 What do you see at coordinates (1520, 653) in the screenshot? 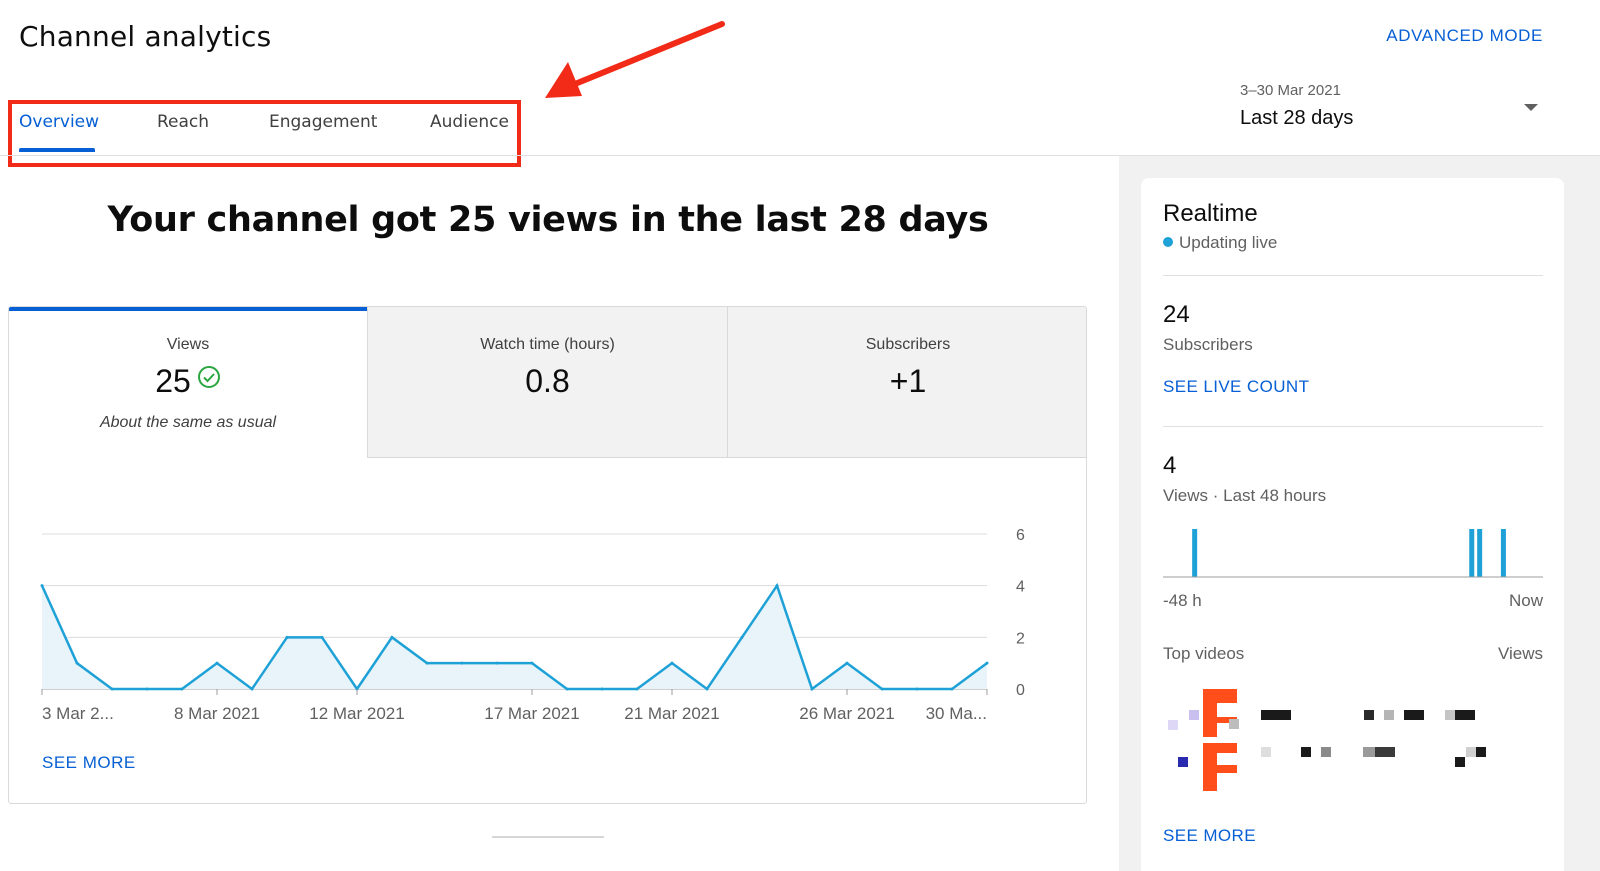
I see `views-column-header: Views` at bounding box center [1520, 653].